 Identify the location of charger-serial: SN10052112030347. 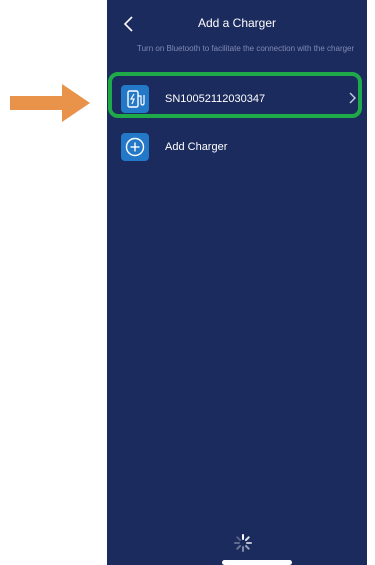
(215, 99).